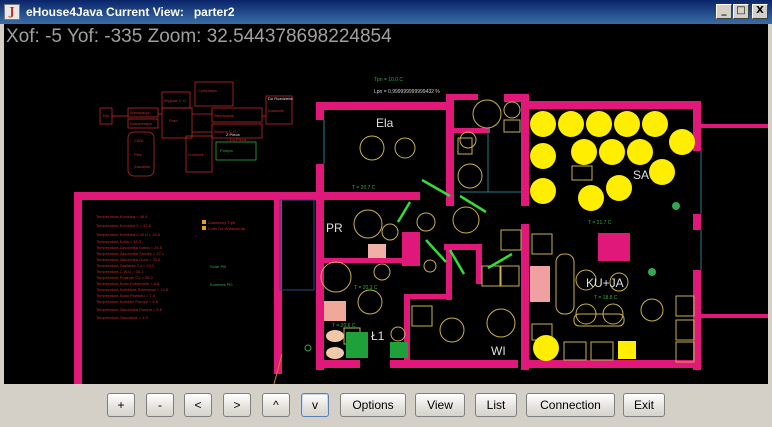 This screenshot has height=427, width=772. Describe the element at coordinates (196, 154) in the screenshot. I see `diagram-box-label: Kominek` at that location.